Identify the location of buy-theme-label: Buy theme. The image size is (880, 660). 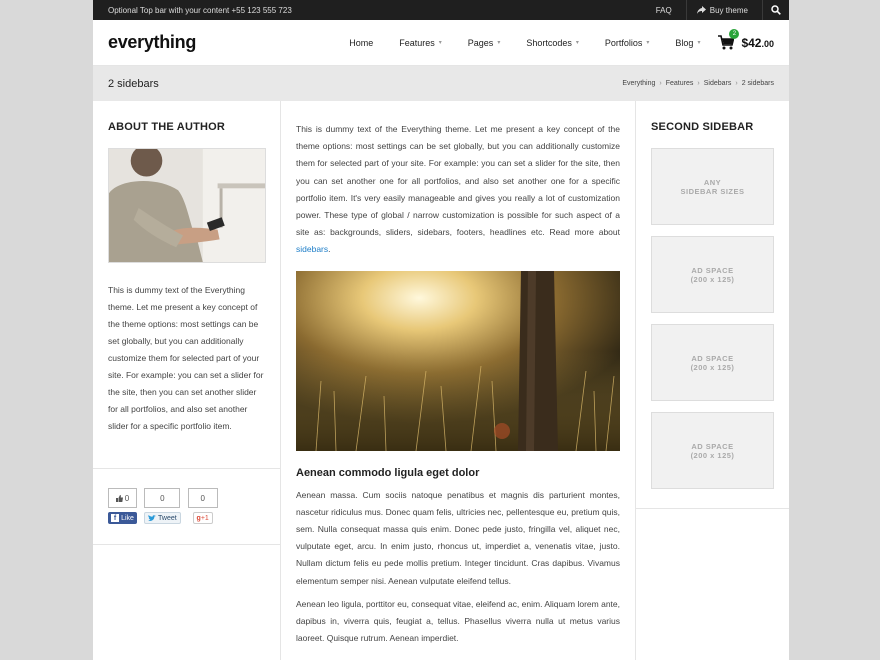
(728, 10).